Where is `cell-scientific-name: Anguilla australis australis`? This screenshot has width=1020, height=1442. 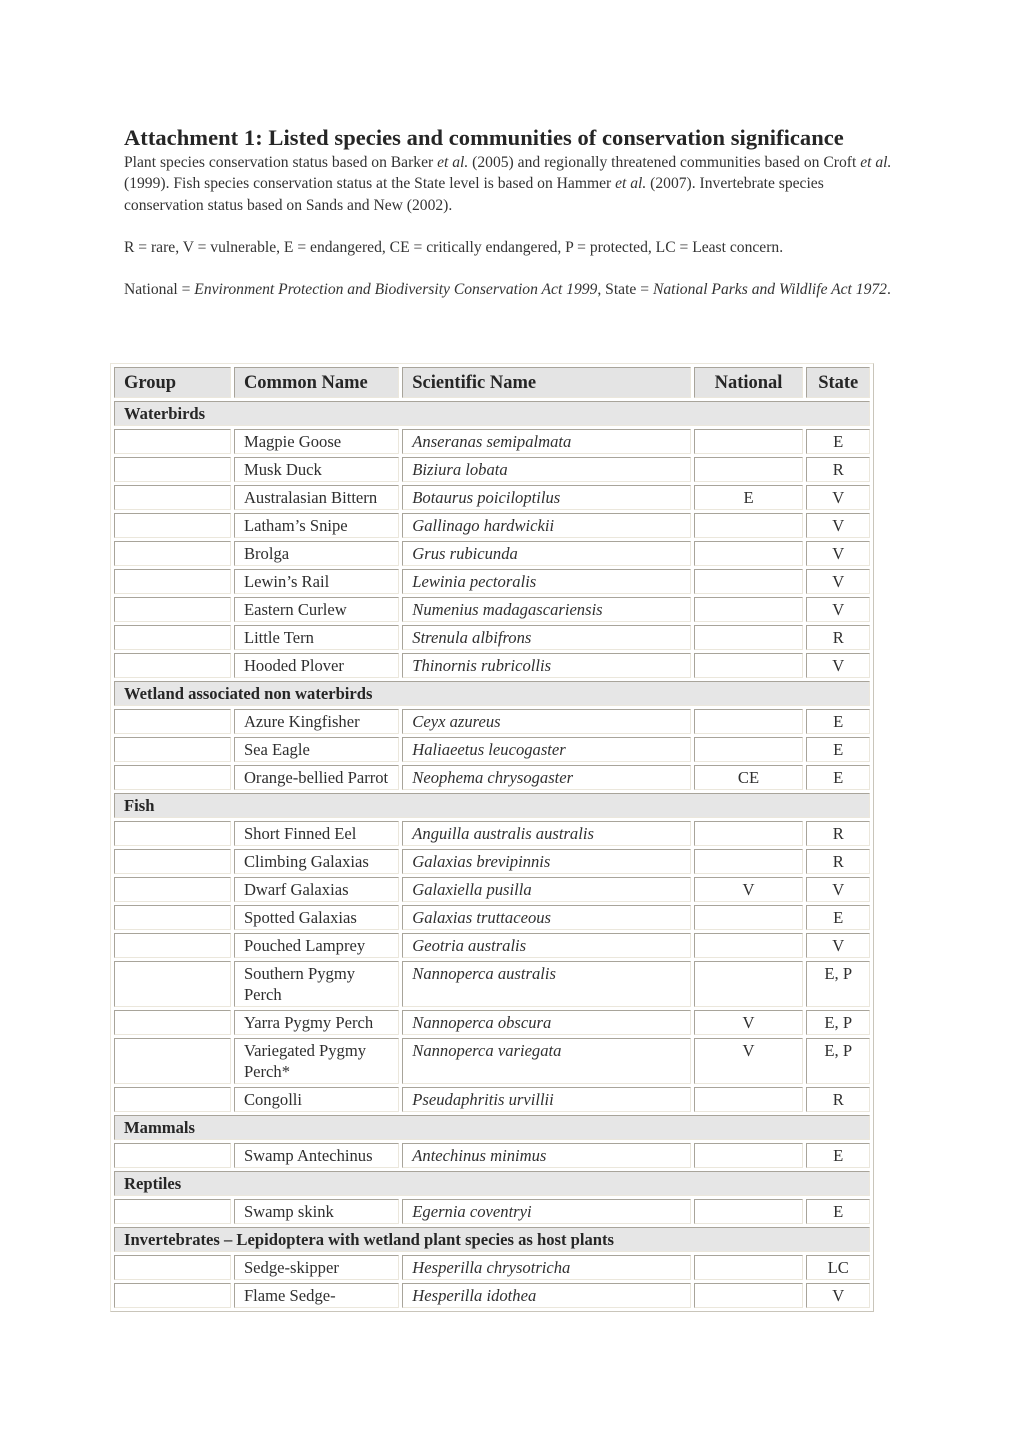 cell-scientific-name: Anguilla australis australis is located at coordinates (546, 833).